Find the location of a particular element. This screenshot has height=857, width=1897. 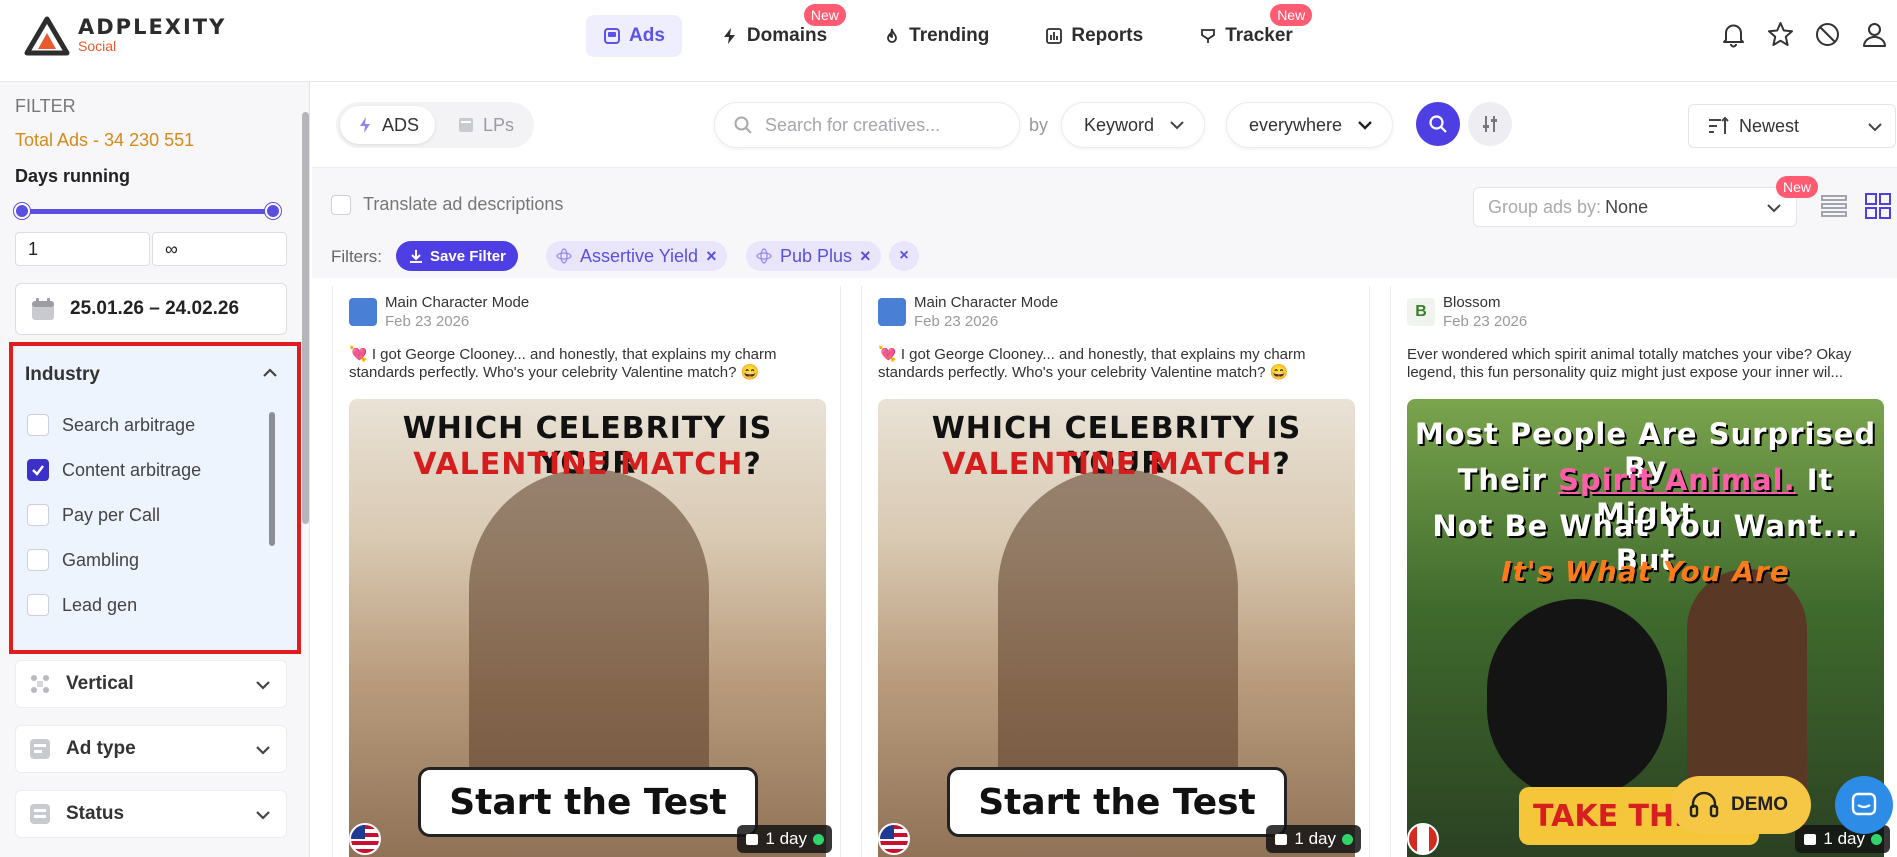

tab-ads: ADS is located at coordinates (388, 125).